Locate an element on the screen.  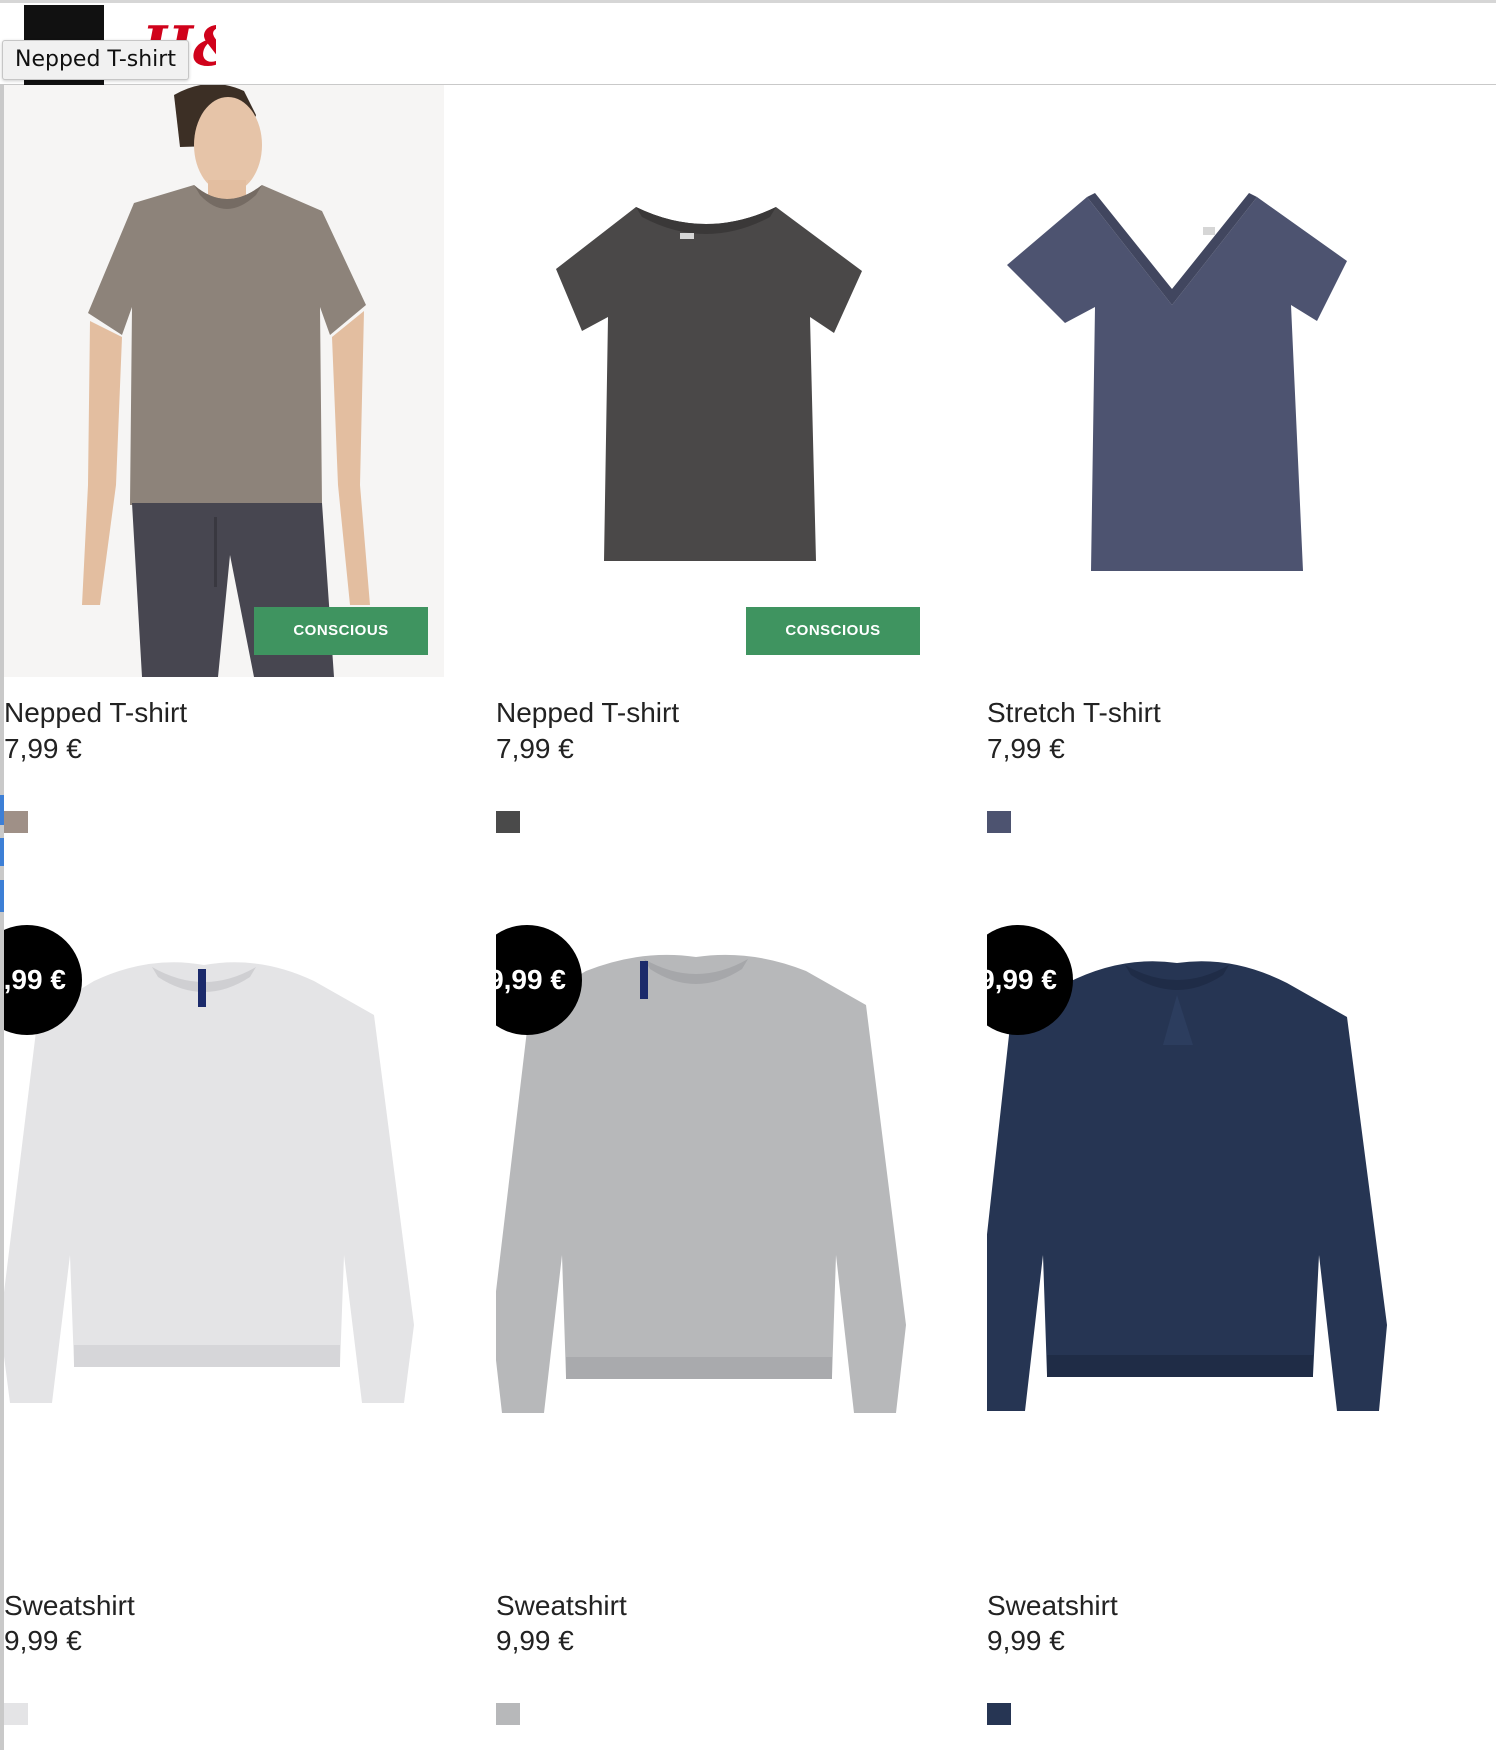
product-image-light-grey-sweatshirt: 9,99 € is located at coordinates (224, 1220).